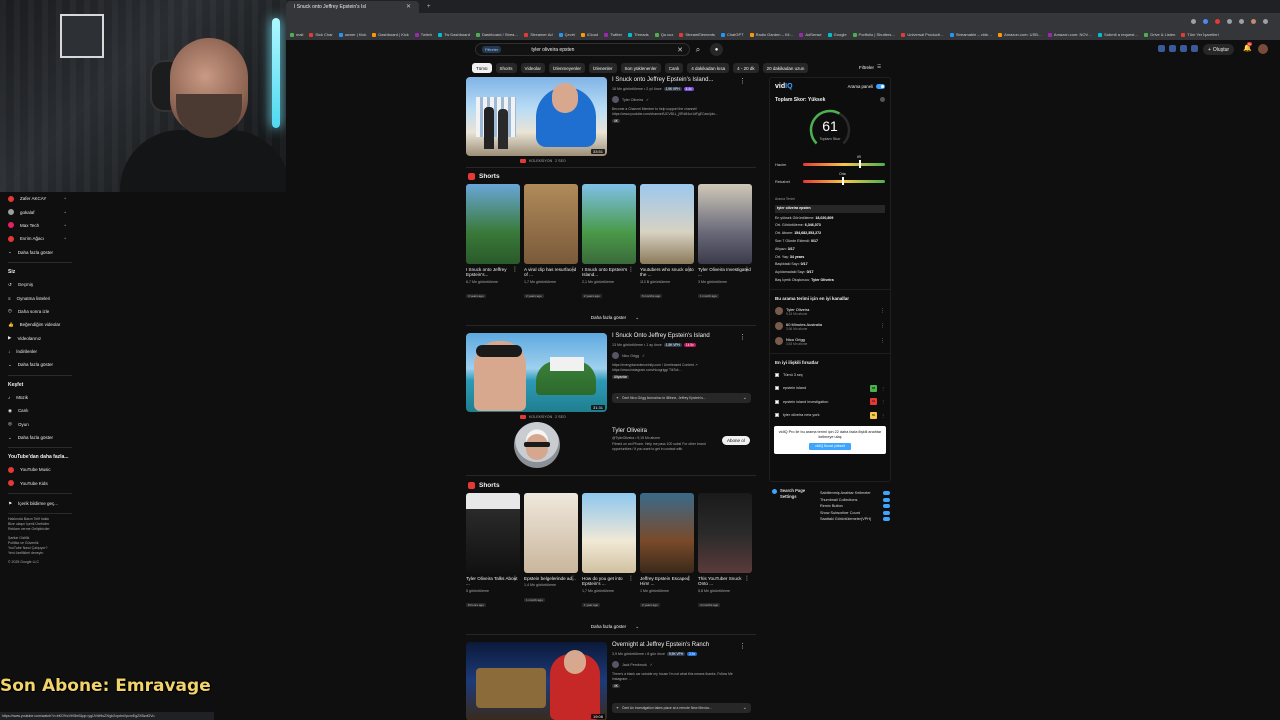 The width and height of the screenshot is (1280, 720). What do you see at coordinates (40, 437) in the screenshot?
I see `sidebar-item: ⌄ Daha fazla göster` at bounding box center [40, 437].